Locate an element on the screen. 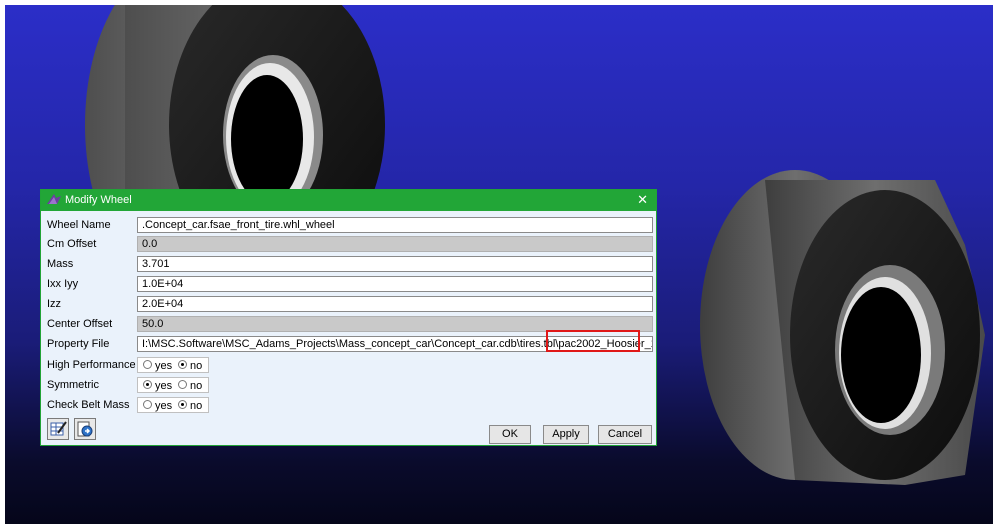 The height and width of the screenshot is (529, 998). high-performance-yes-radio is located at coordinates (147, 364).